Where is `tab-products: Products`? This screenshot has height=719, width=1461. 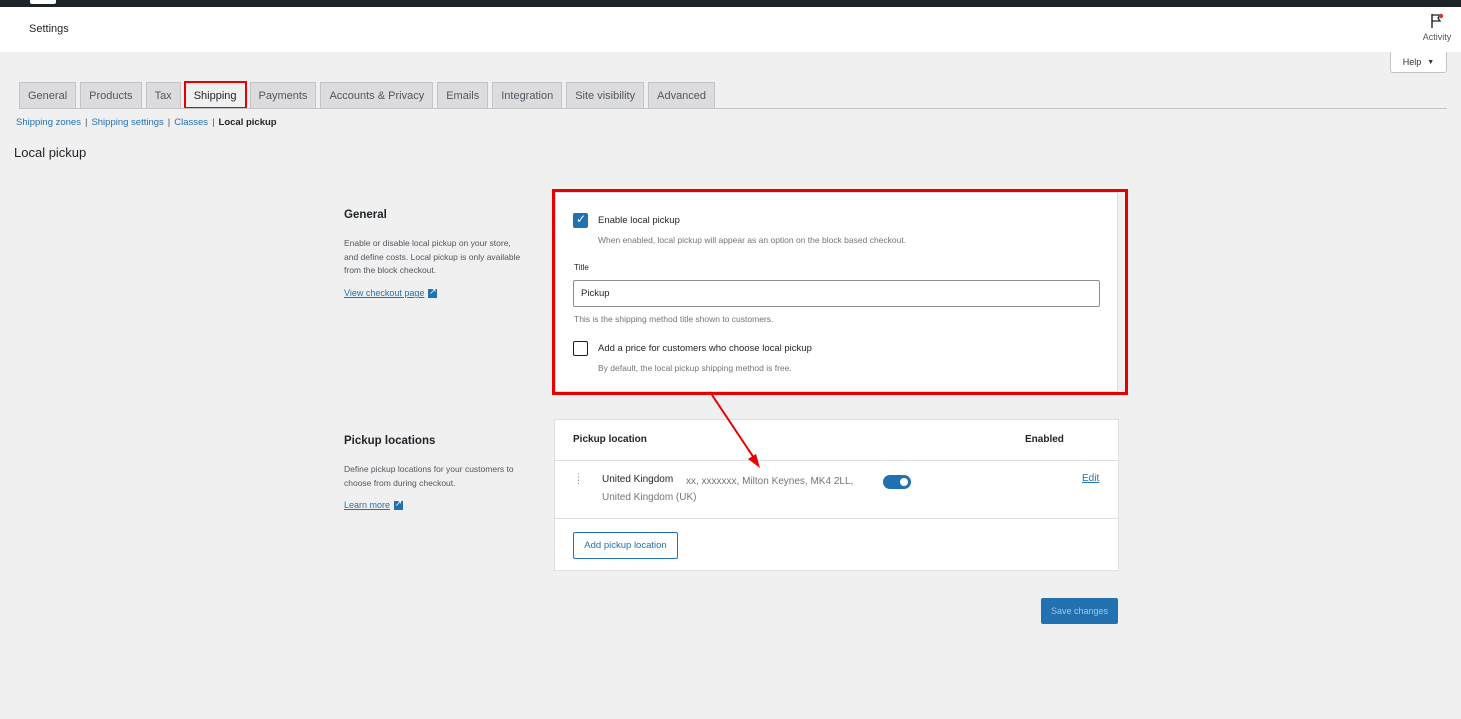 tab-products: Products is located at coordinates (111, 95).